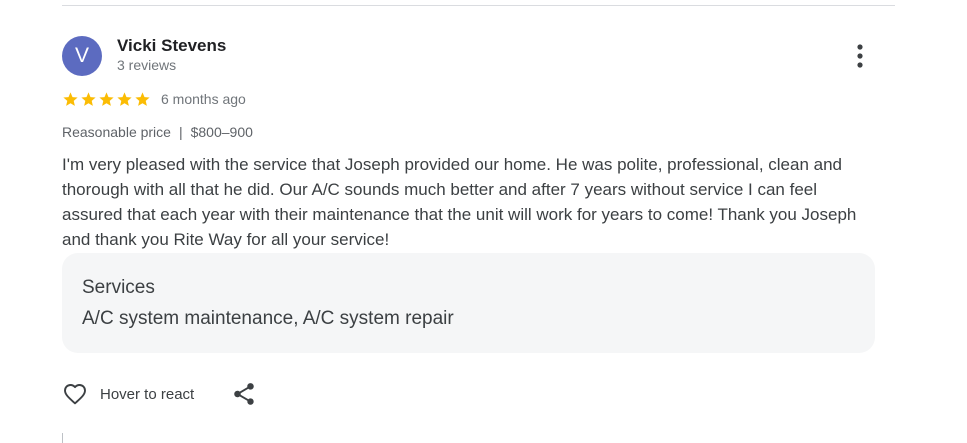  I want to click on share-button, so click(244, 394).